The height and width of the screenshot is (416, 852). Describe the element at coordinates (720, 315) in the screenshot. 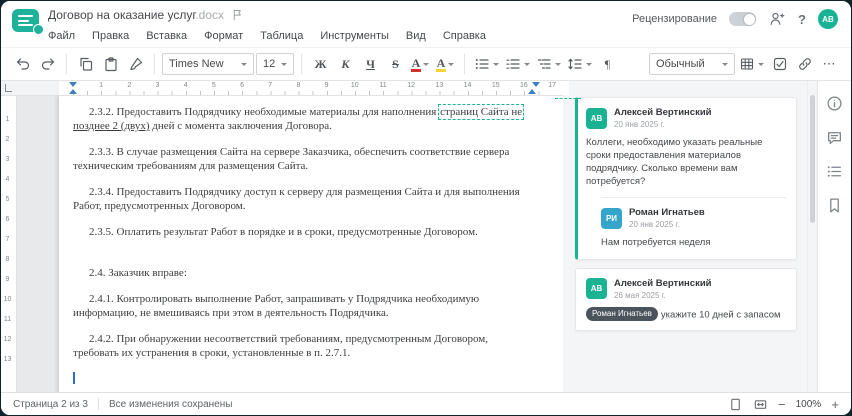

I see `comment-text-body: укажите 10 дней с запасом` at that location.